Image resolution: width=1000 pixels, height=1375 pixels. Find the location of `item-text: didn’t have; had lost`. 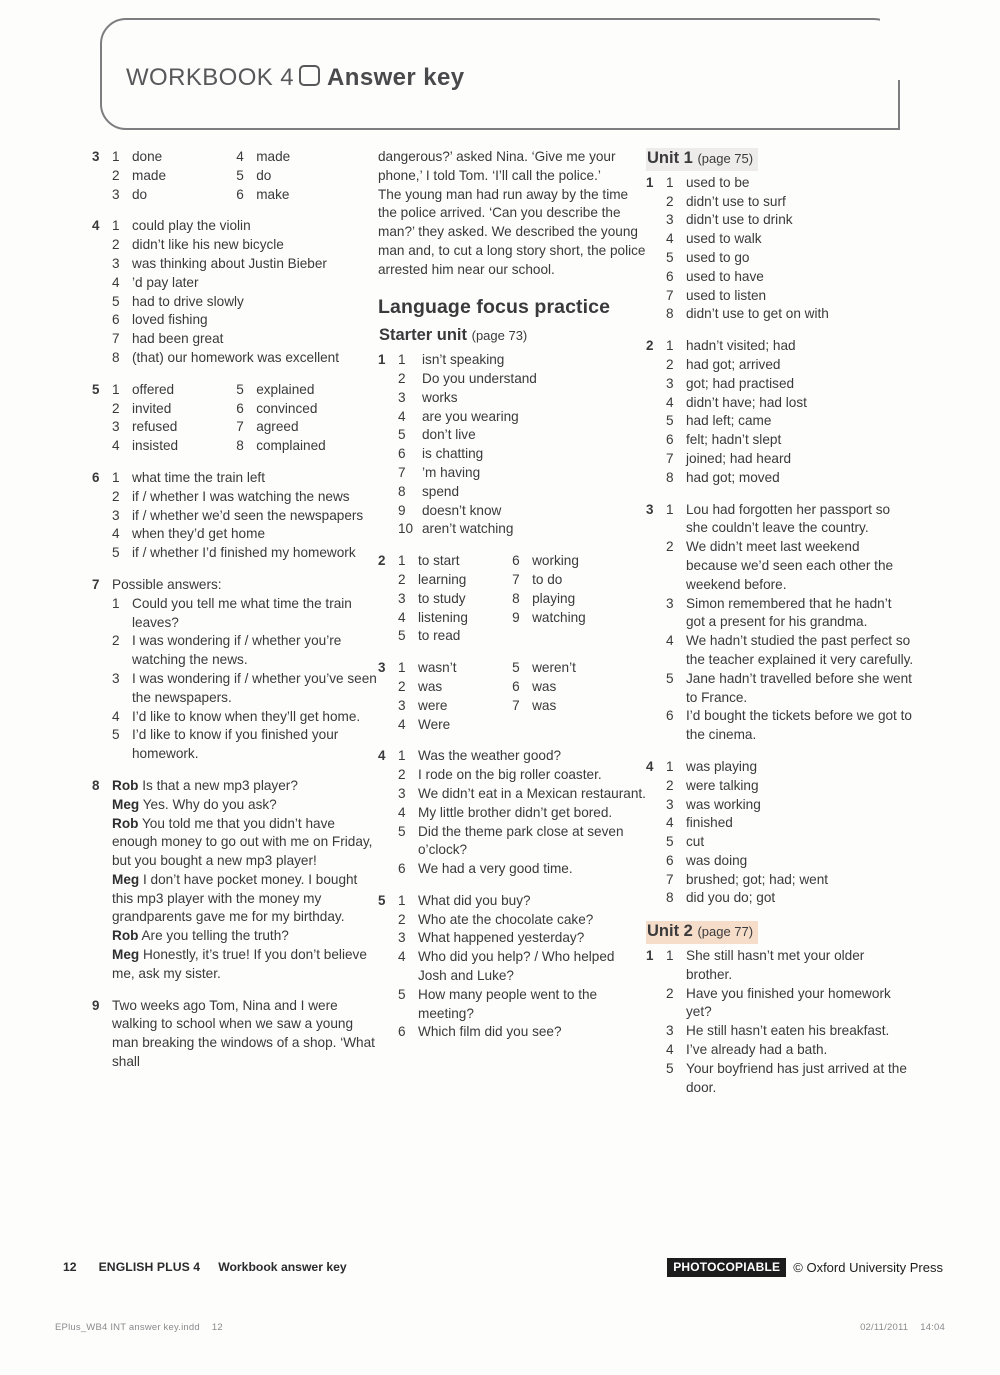

item-text: didn’t have; had lost is located at coordinates (746, 402).